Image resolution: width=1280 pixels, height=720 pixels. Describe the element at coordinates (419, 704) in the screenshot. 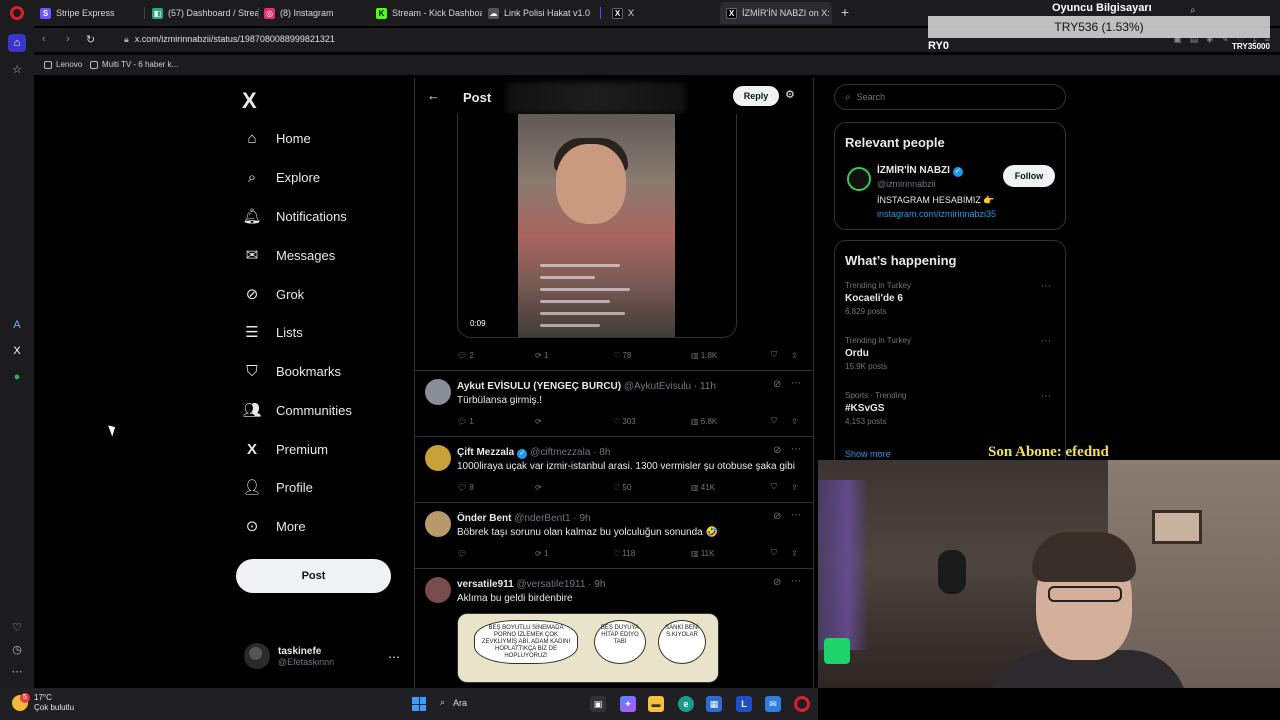

I see `windows-start-icon` at that location.